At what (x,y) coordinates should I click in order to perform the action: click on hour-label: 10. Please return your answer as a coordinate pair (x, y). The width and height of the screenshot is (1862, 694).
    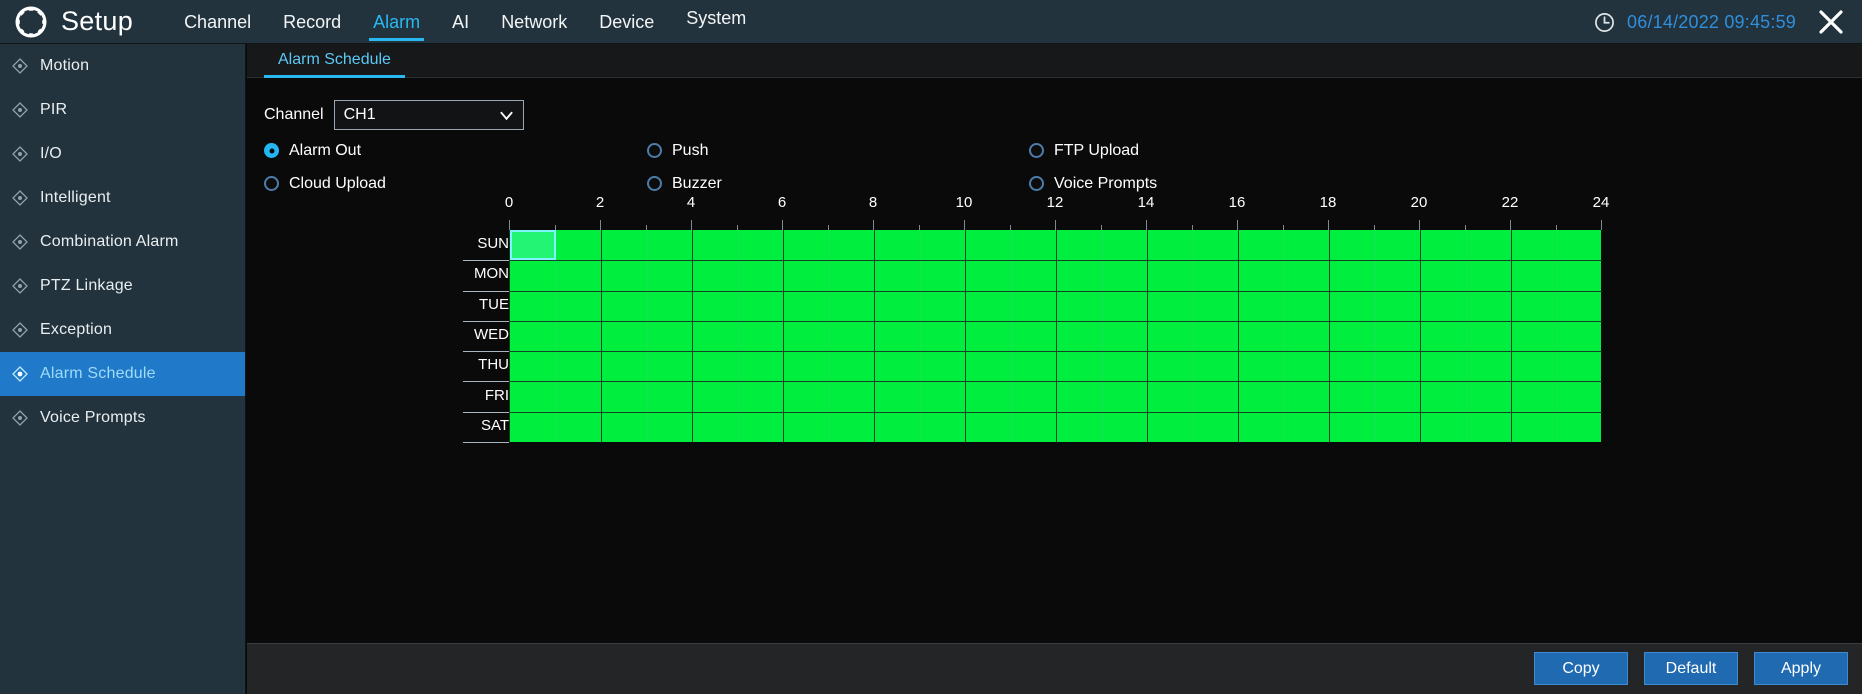
    Looking at the image, I should click on (964, 202).